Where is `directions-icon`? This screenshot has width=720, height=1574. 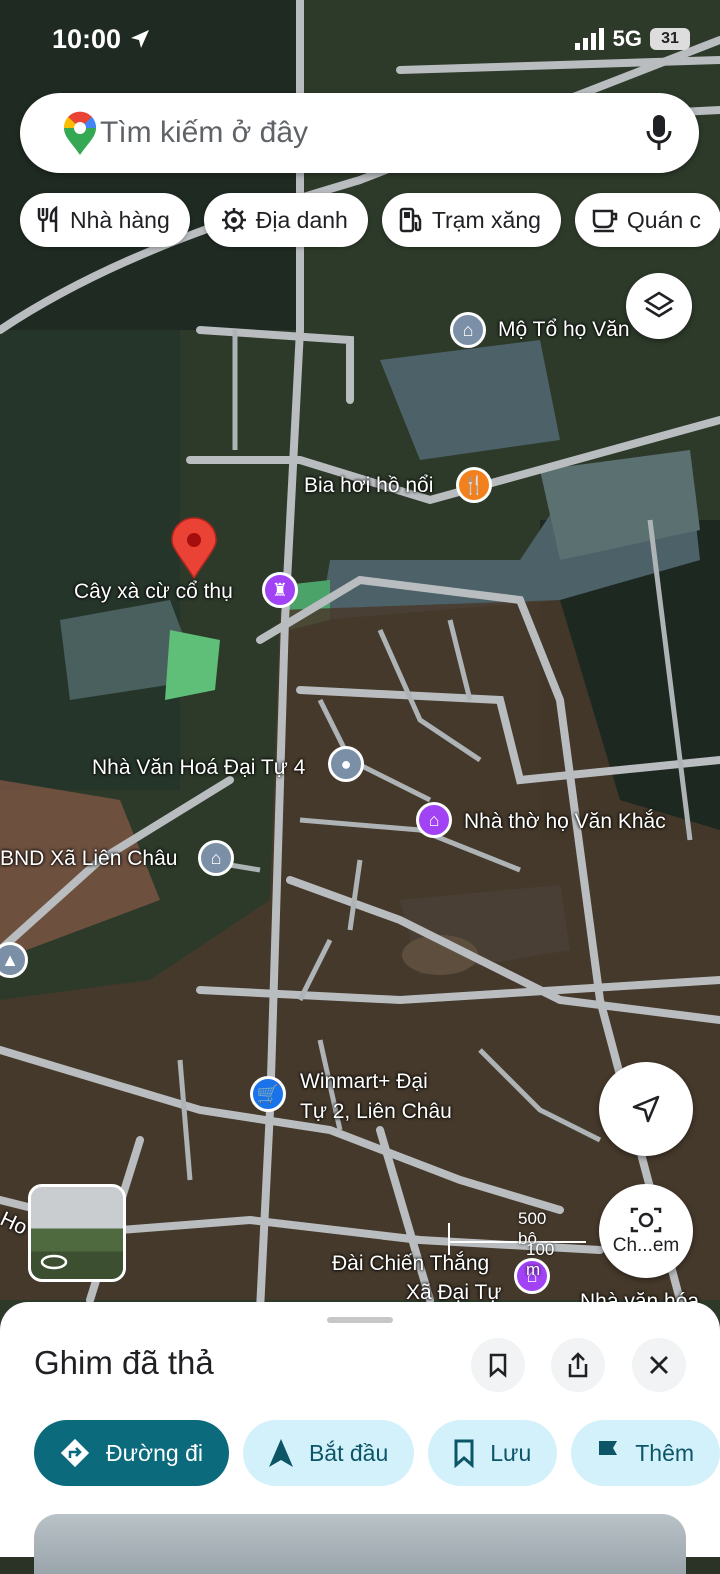
directions-icon is located at coordinates (75, 1453).